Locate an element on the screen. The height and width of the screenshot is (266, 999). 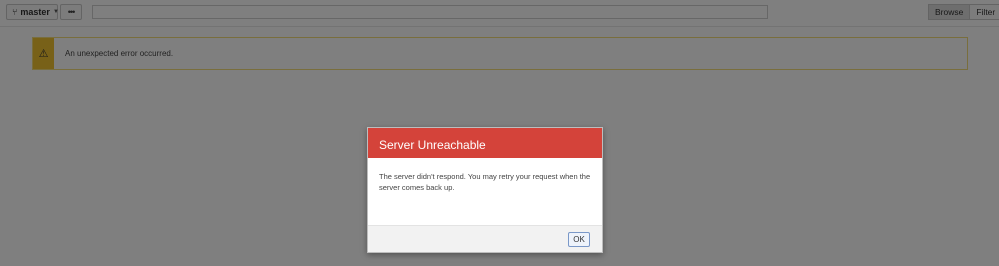
dialog-header: Server Unreachable is located at coordinates (485, 143).